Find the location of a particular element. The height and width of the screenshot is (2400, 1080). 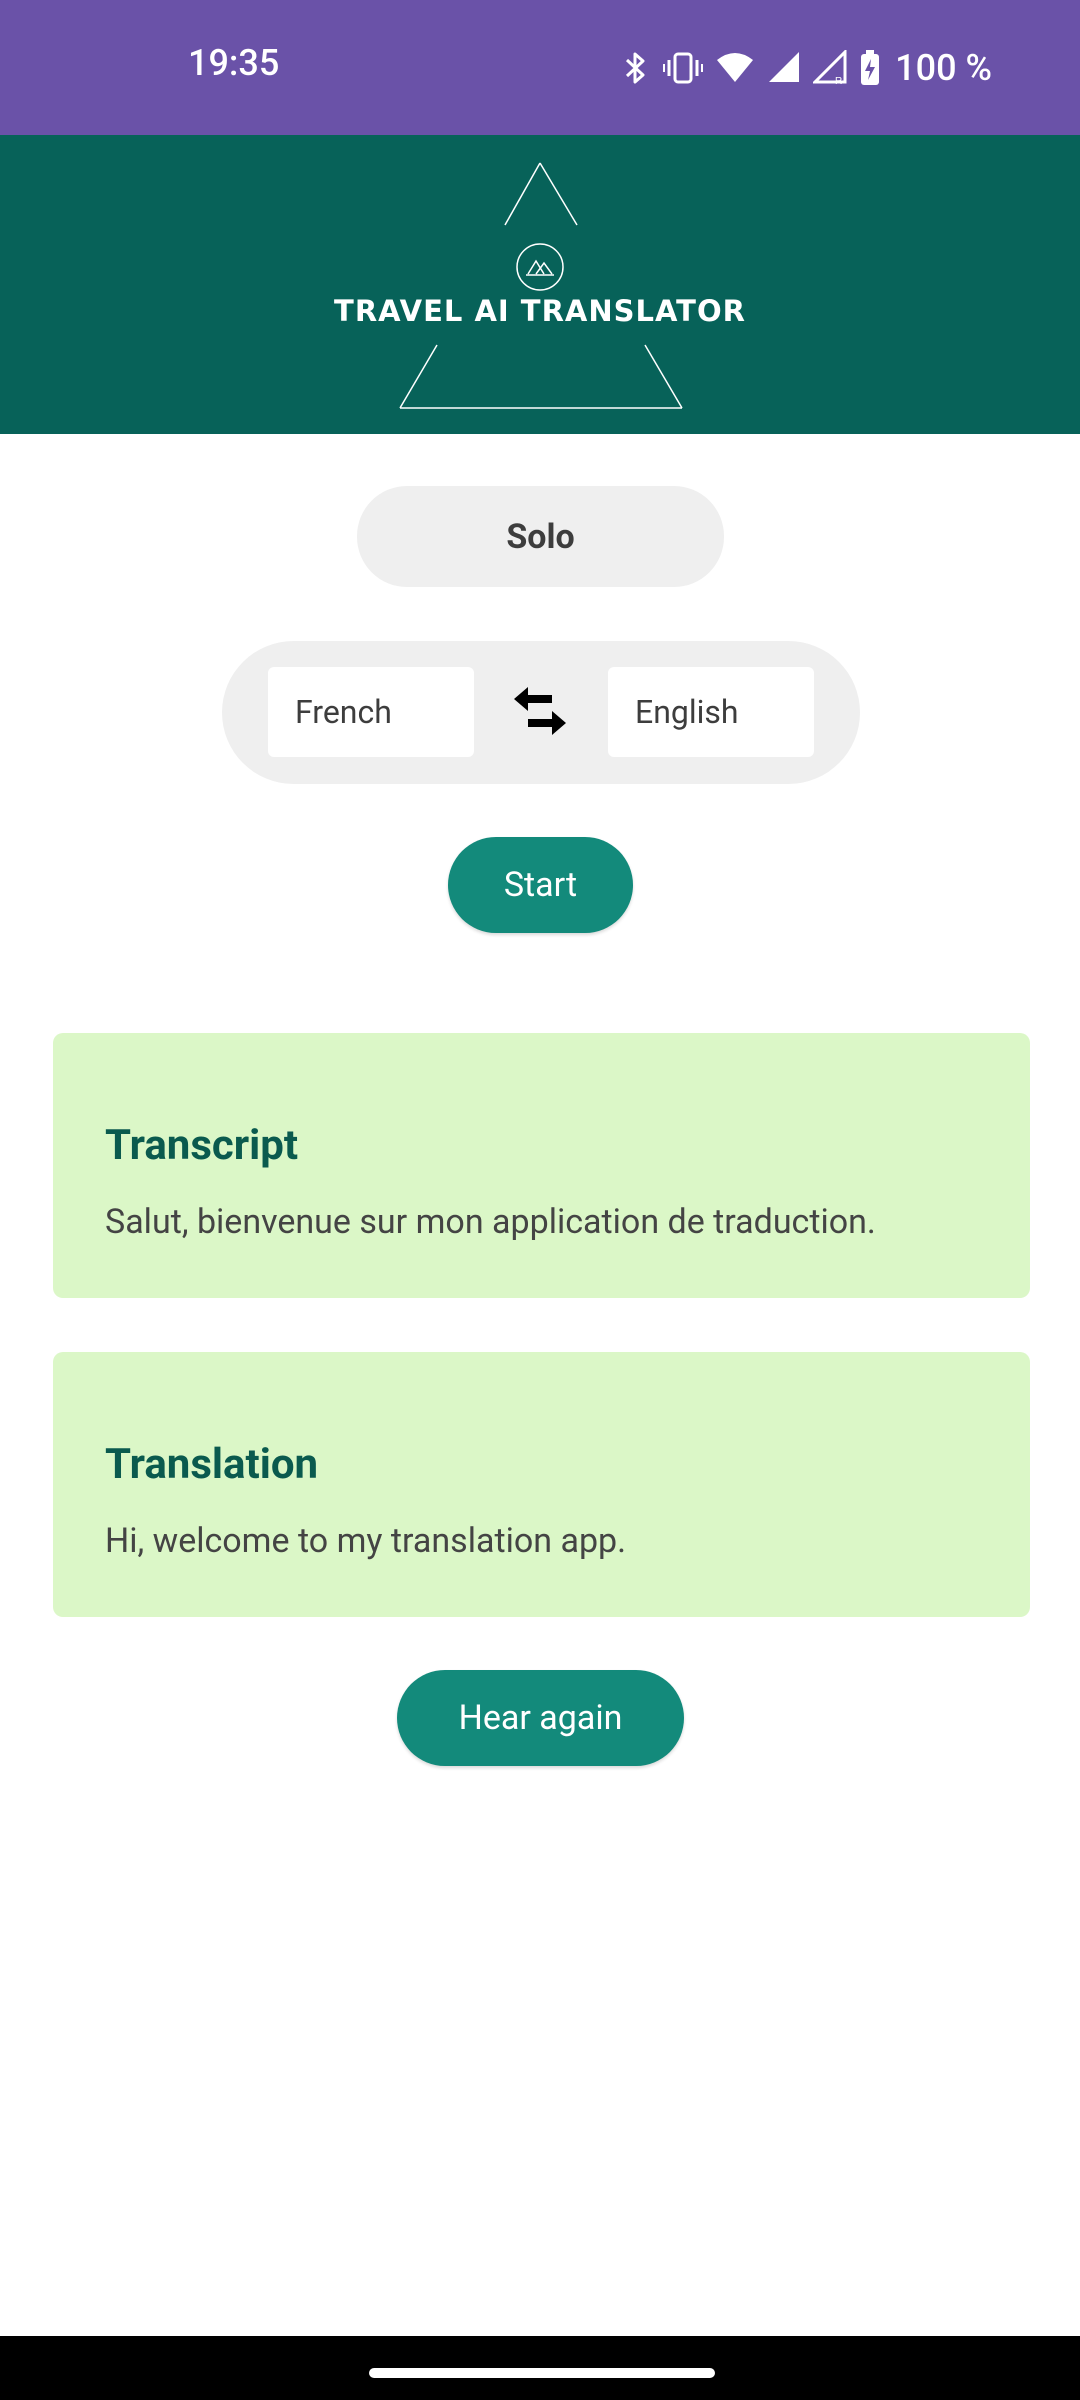

source-language-select: French is located at coordinates (371, 712).